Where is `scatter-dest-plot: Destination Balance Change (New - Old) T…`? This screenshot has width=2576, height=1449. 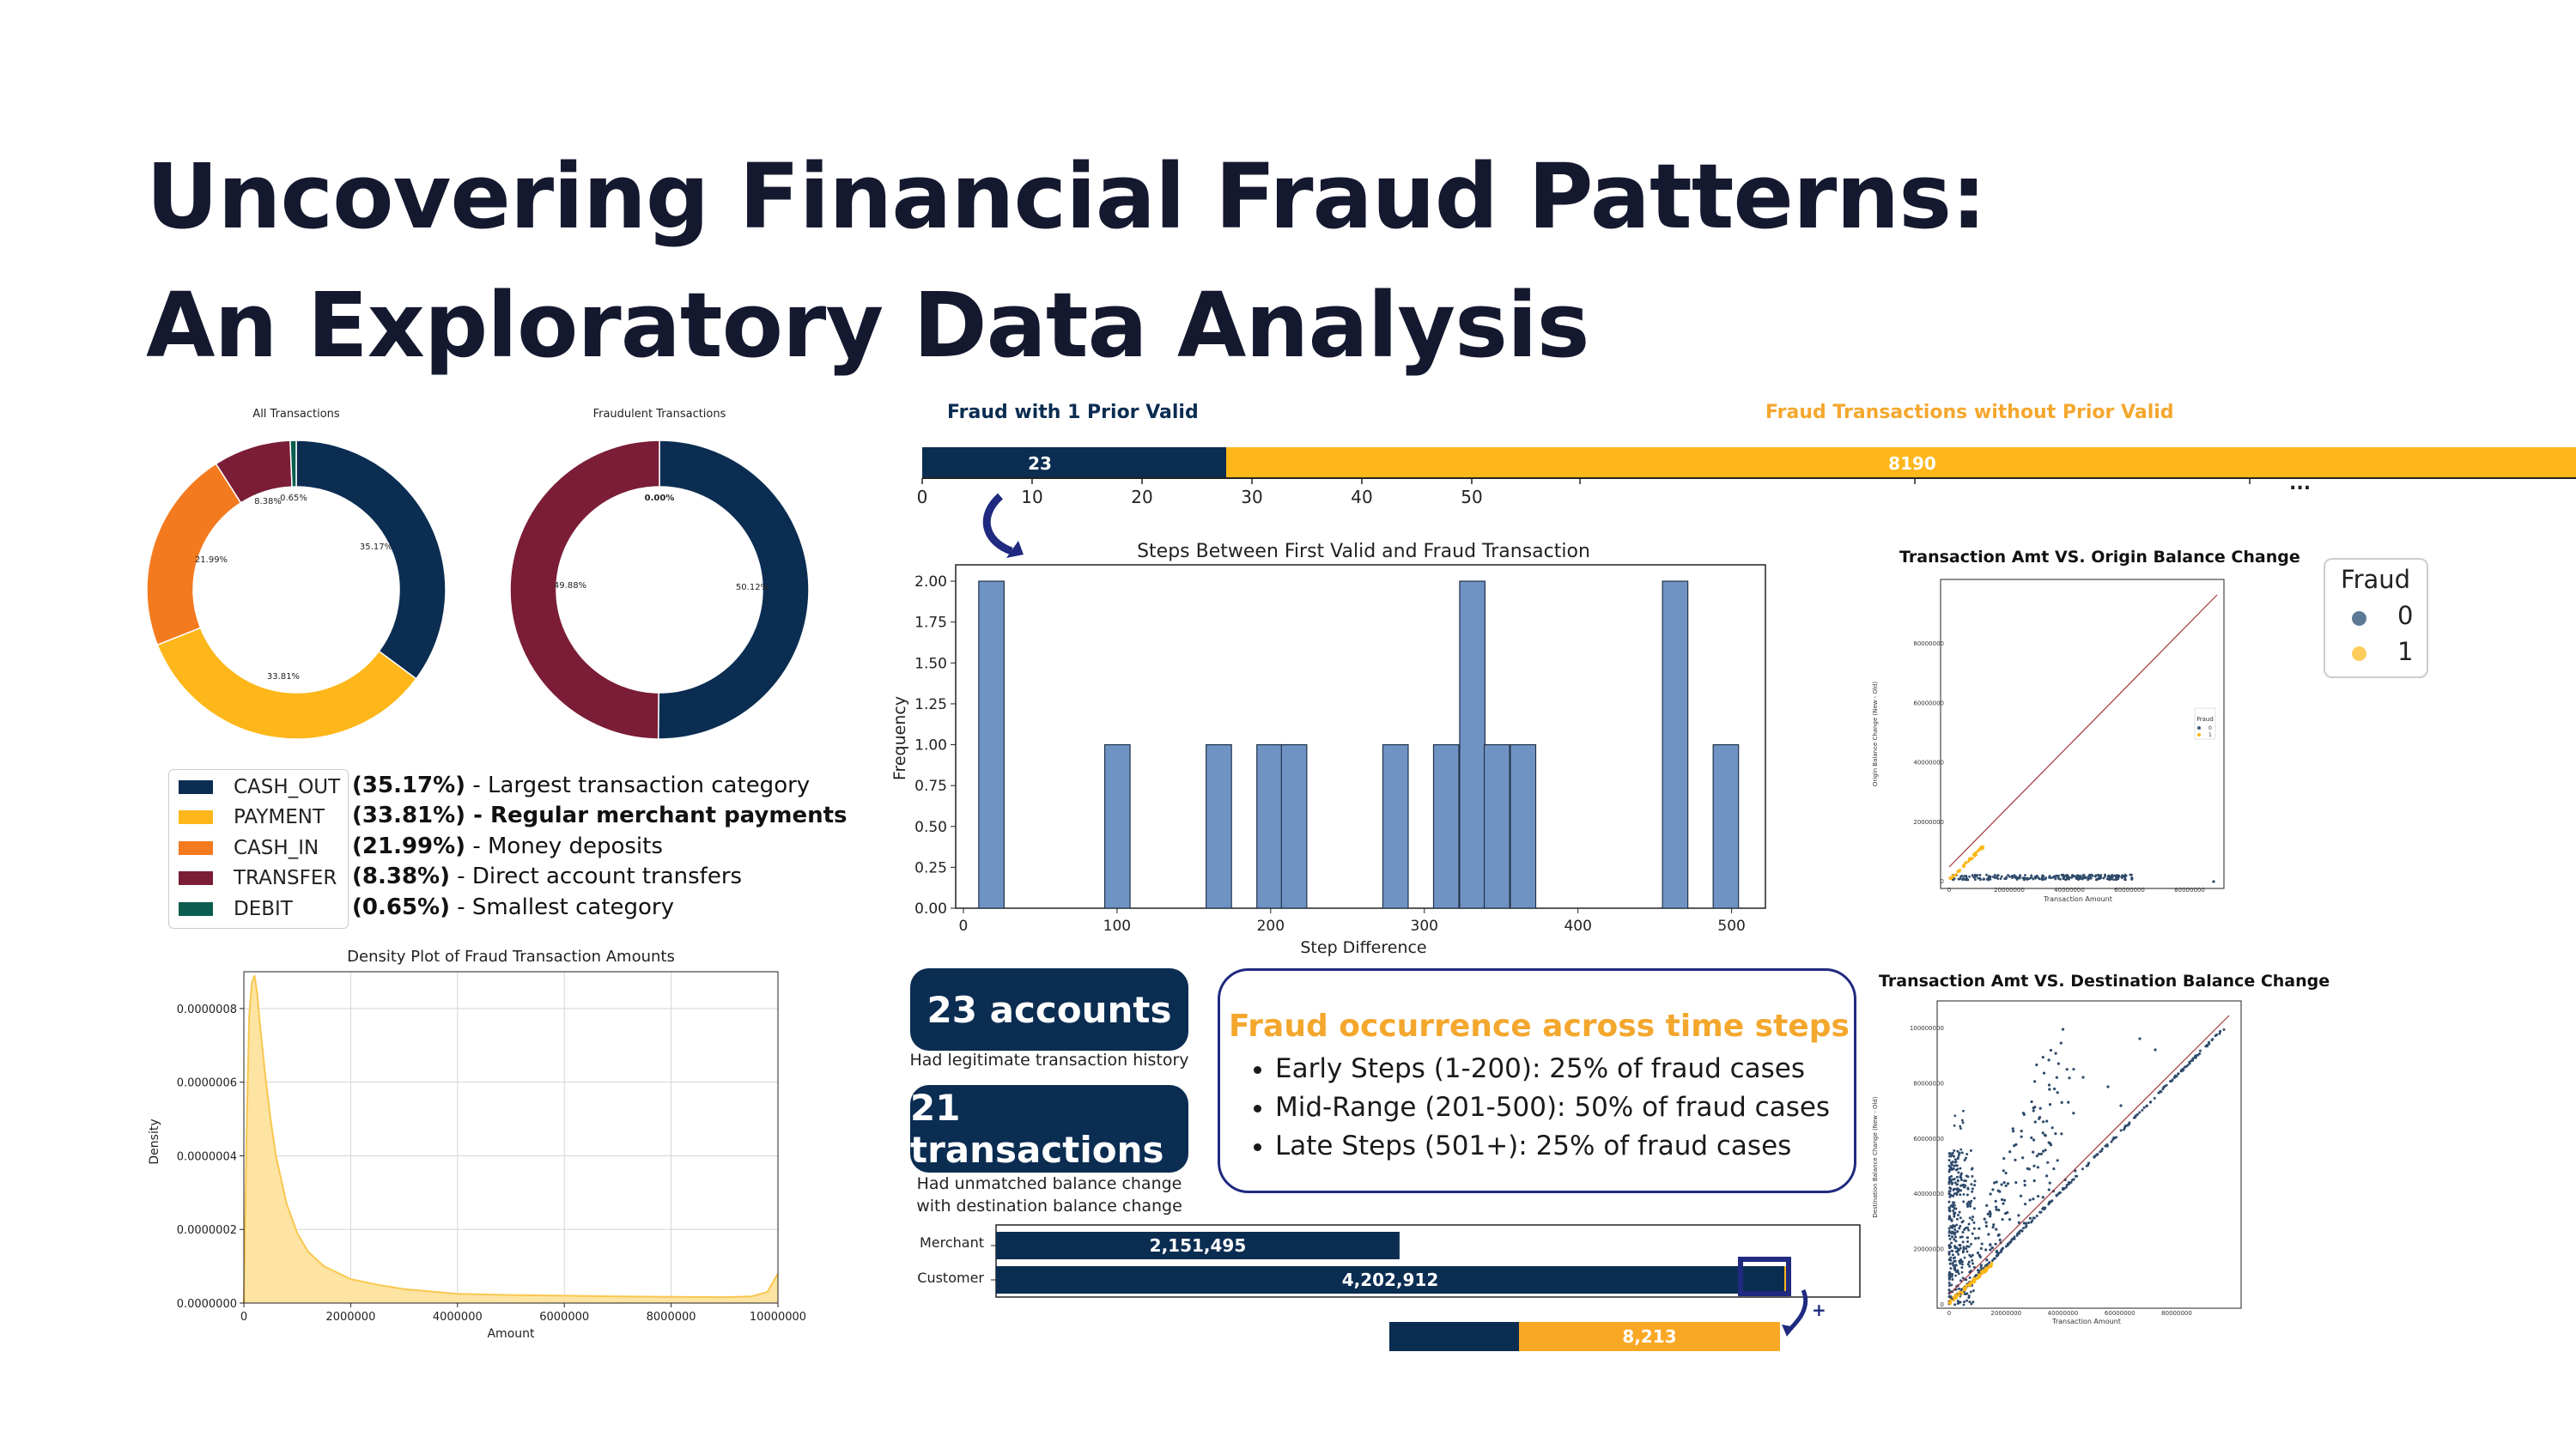 scatter-dest-plot: Destination Balance Change (New - Old) T… is located at coordinates (2057, 1162).